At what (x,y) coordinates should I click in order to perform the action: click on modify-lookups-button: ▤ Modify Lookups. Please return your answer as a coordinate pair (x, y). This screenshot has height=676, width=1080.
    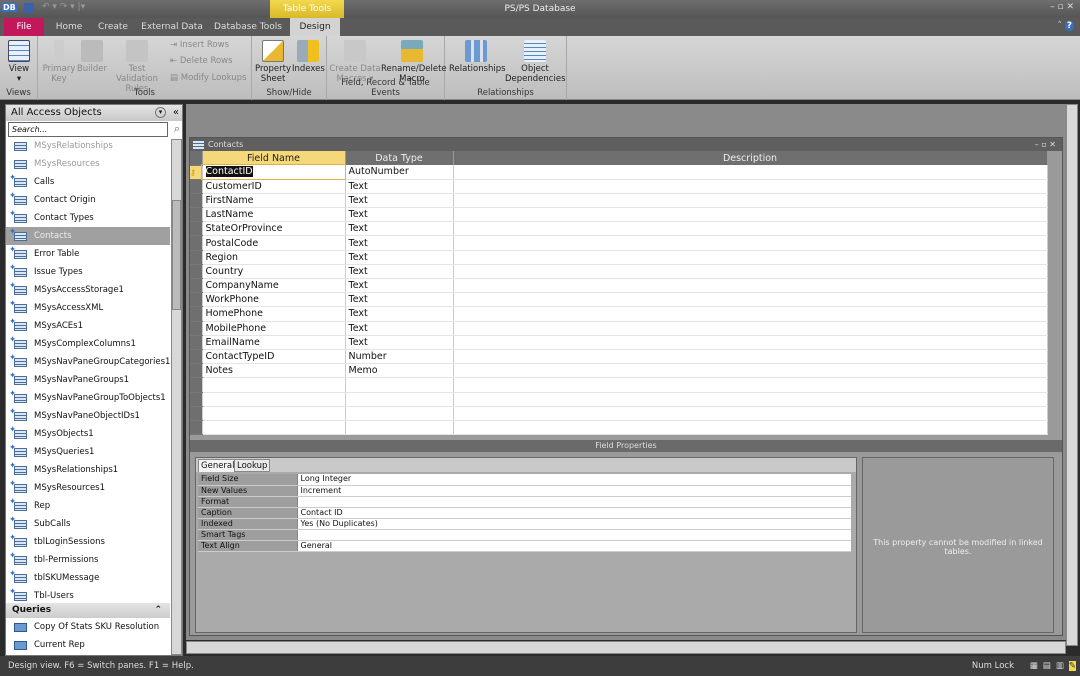
    Looking at the image, I should click on (208, 78).